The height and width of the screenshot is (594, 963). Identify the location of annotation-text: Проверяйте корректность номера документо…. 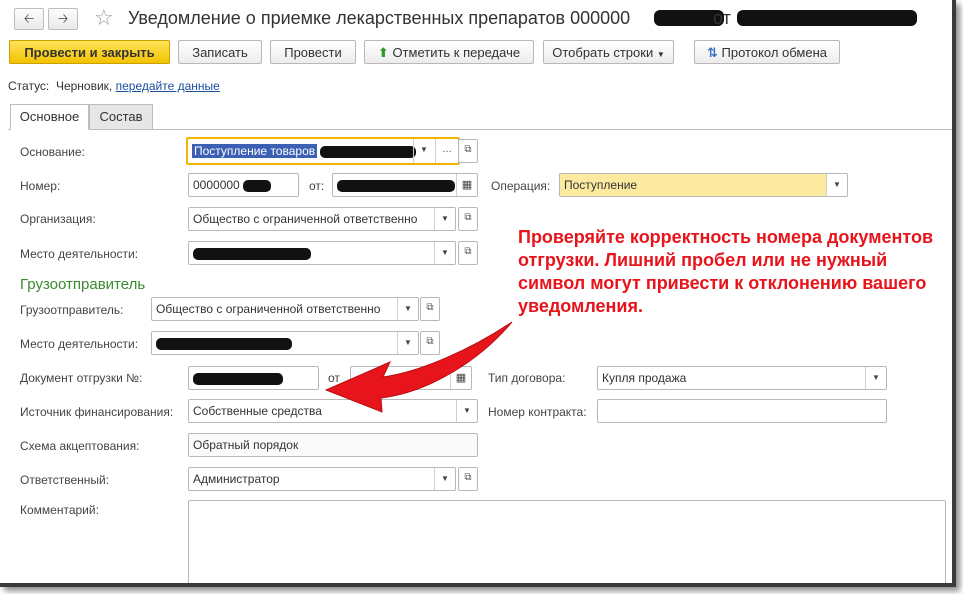
(726, 271).